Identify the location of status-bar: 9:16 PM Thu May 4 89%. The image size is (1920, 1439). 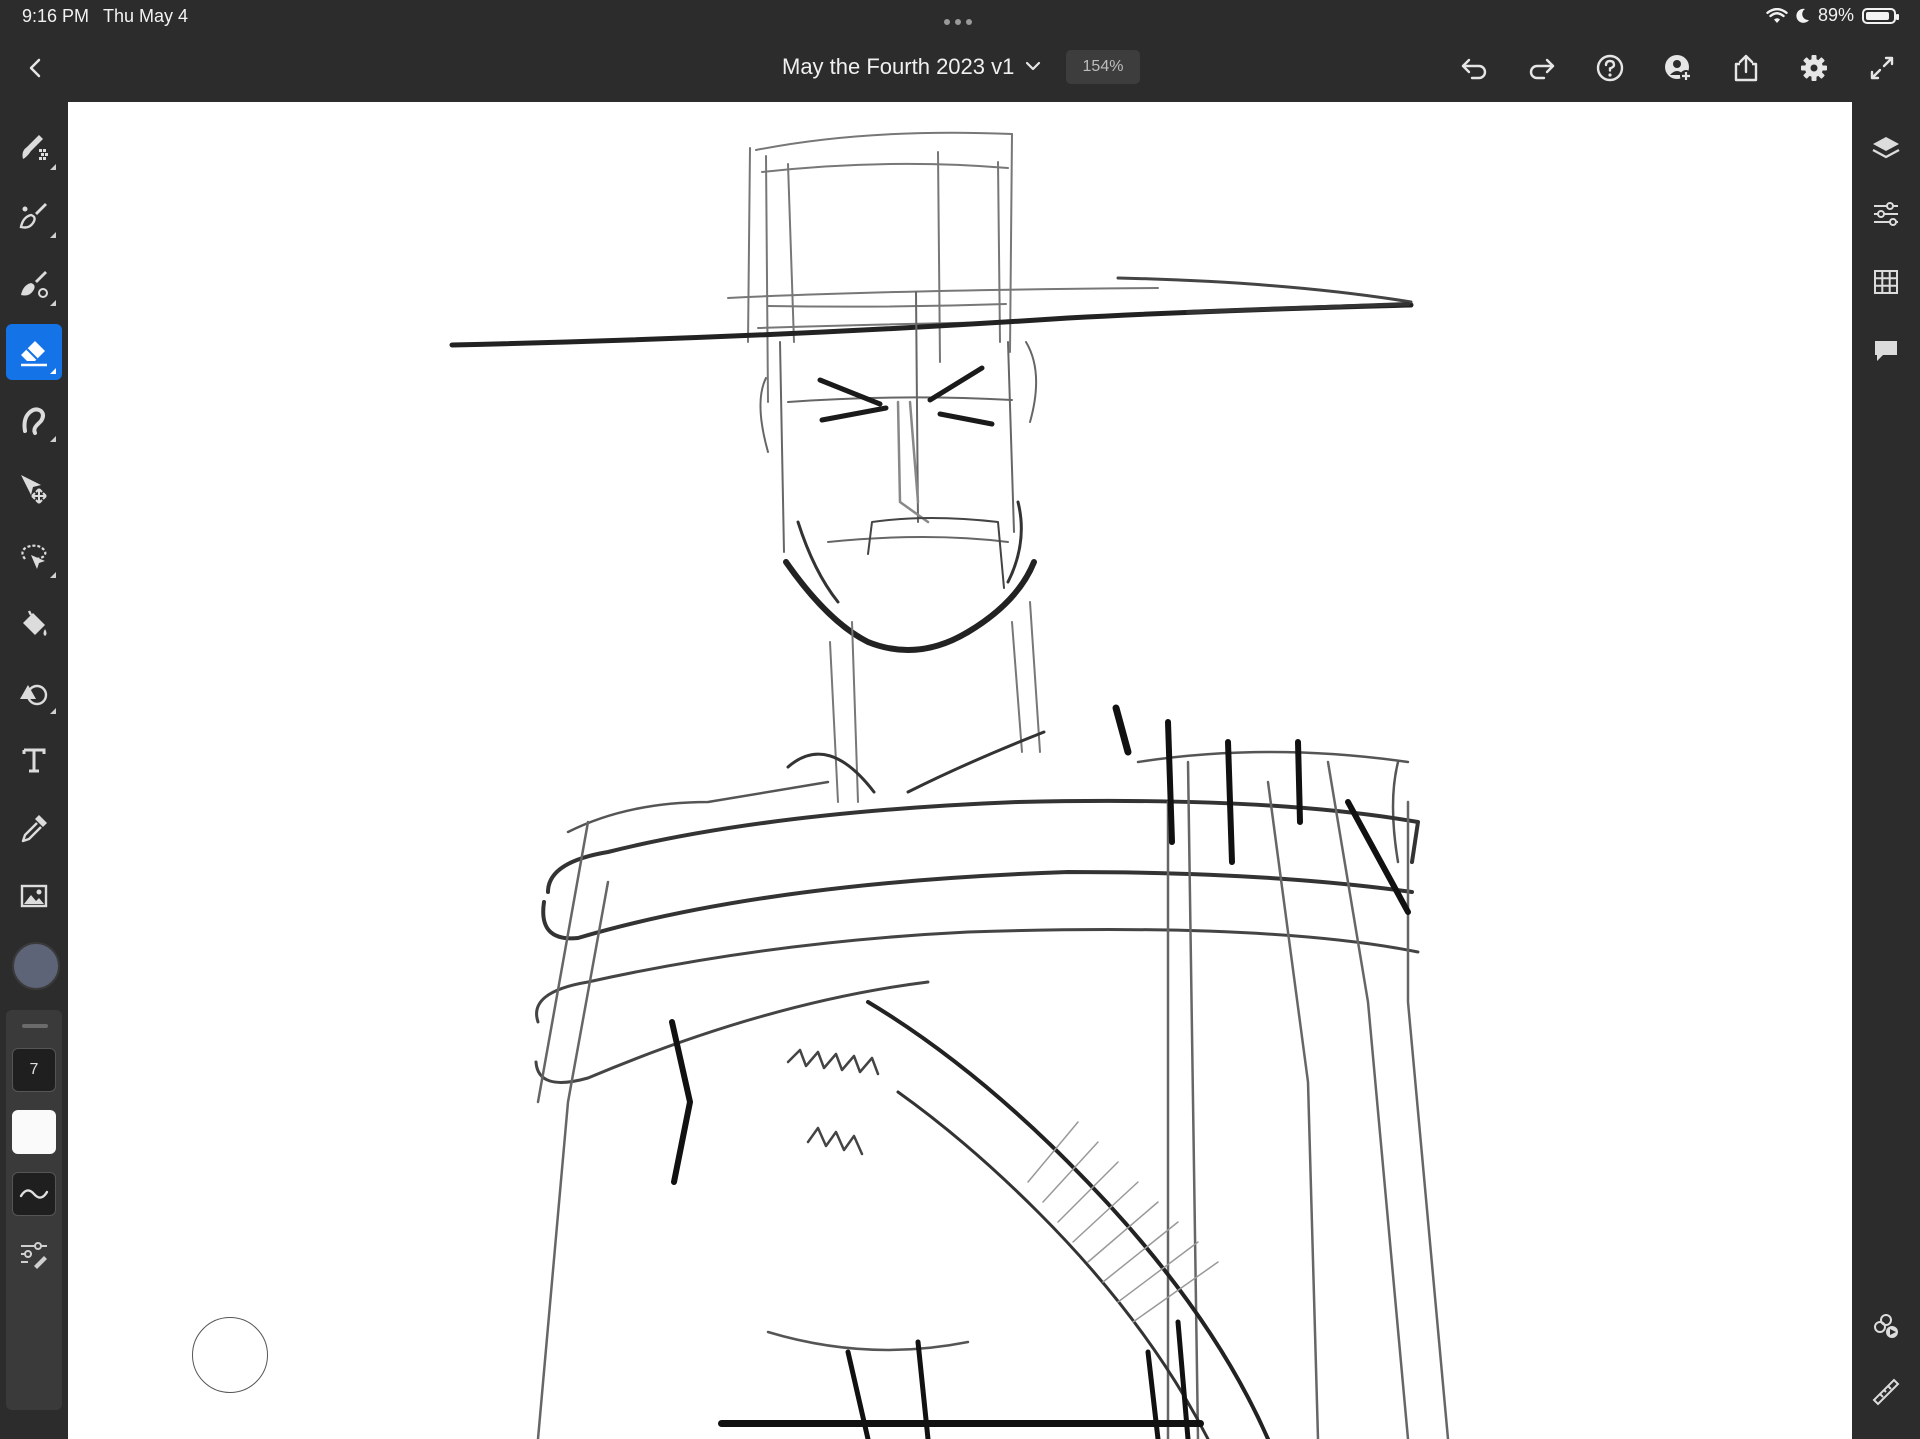
(960, 17).